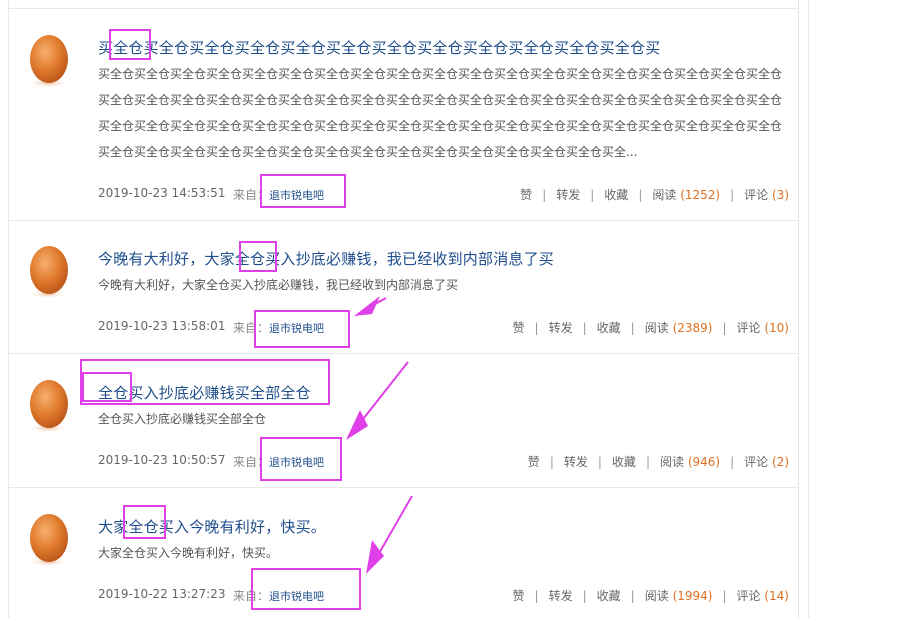 This screenshot has width=911, height=618. I want to click on annotation-arrows, so click(379, 435).